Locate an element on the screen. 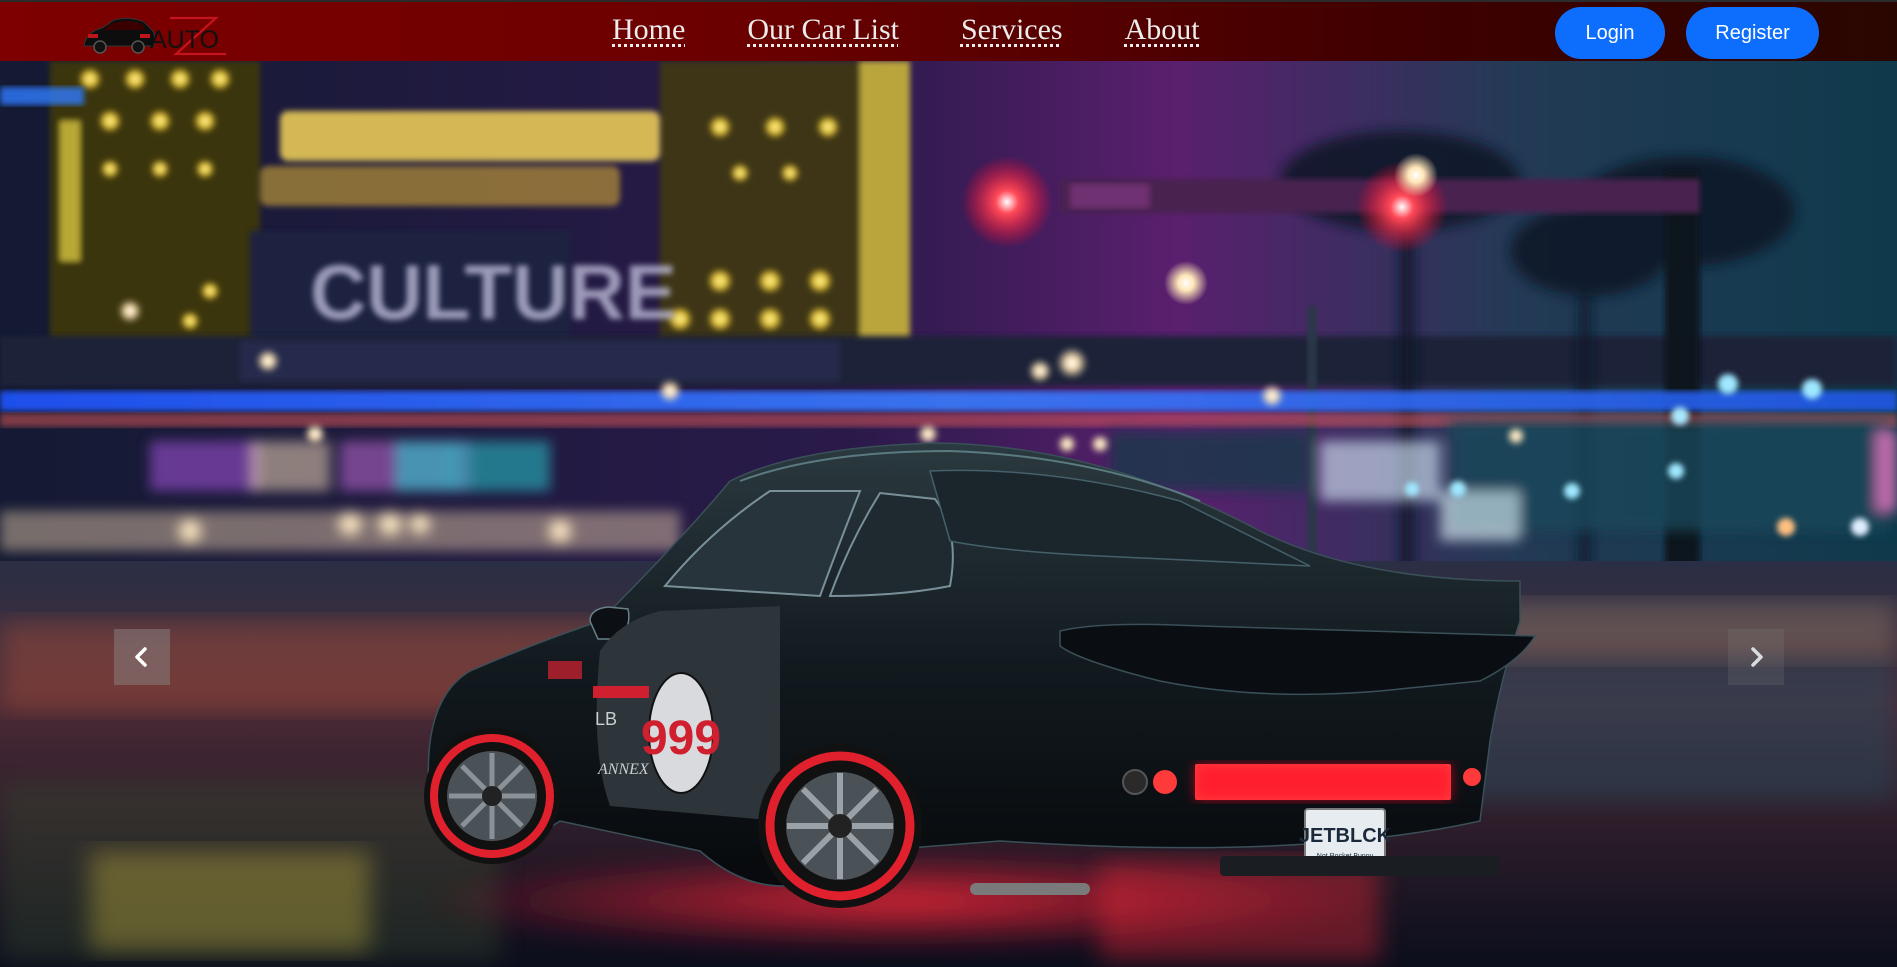 The width and height of the screenshot is (1897, 967). chevron-left-icon is located at coordinates (141, 657).